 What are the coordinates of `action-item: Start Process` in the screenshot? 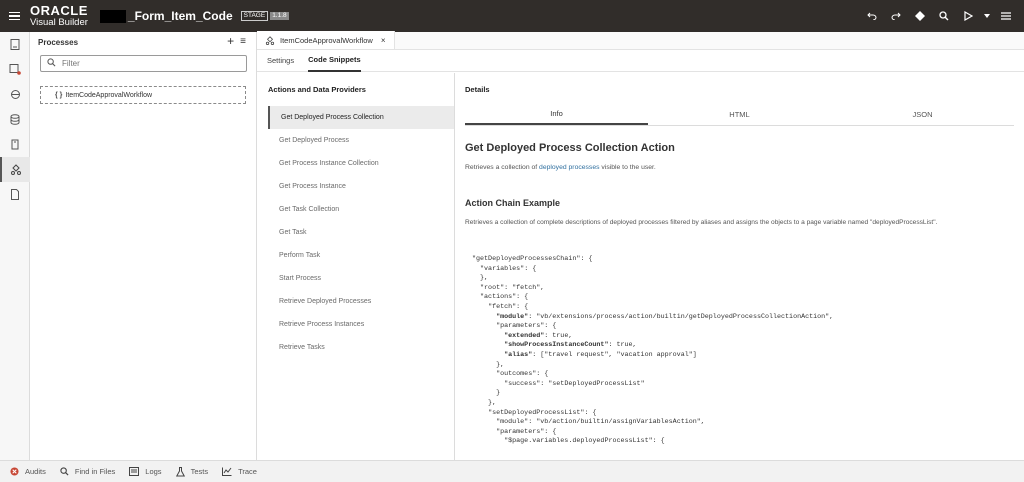 It's located at (355, 278).